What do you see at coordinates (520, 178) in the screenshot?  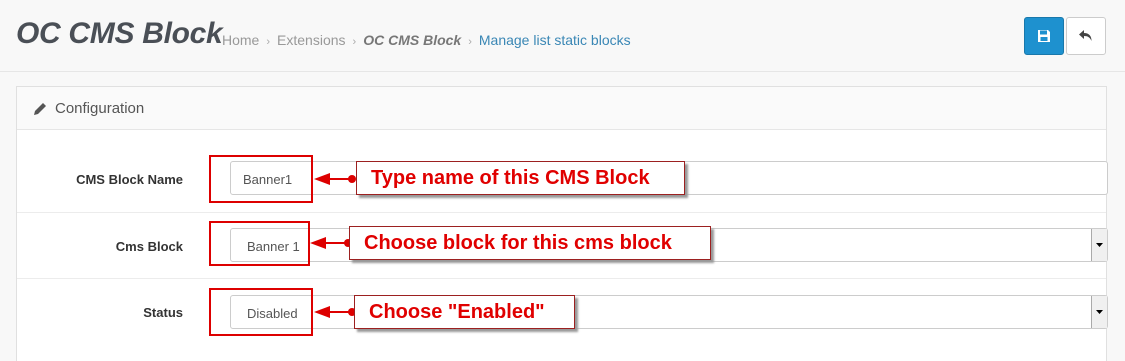 I see `annotation-name: Type name of this CMS Block` at bounding box center [520, 178].